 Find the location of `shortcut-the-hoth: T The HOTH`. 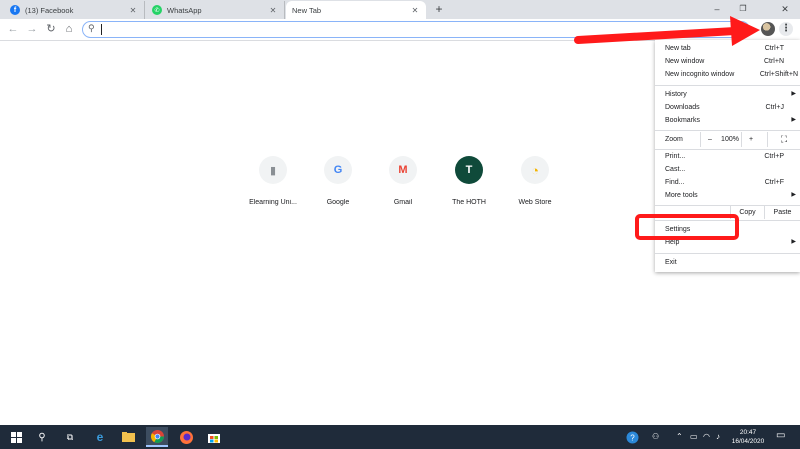

shortcut-the-hoth: T The HOTH is located at coordinates (469, 181).